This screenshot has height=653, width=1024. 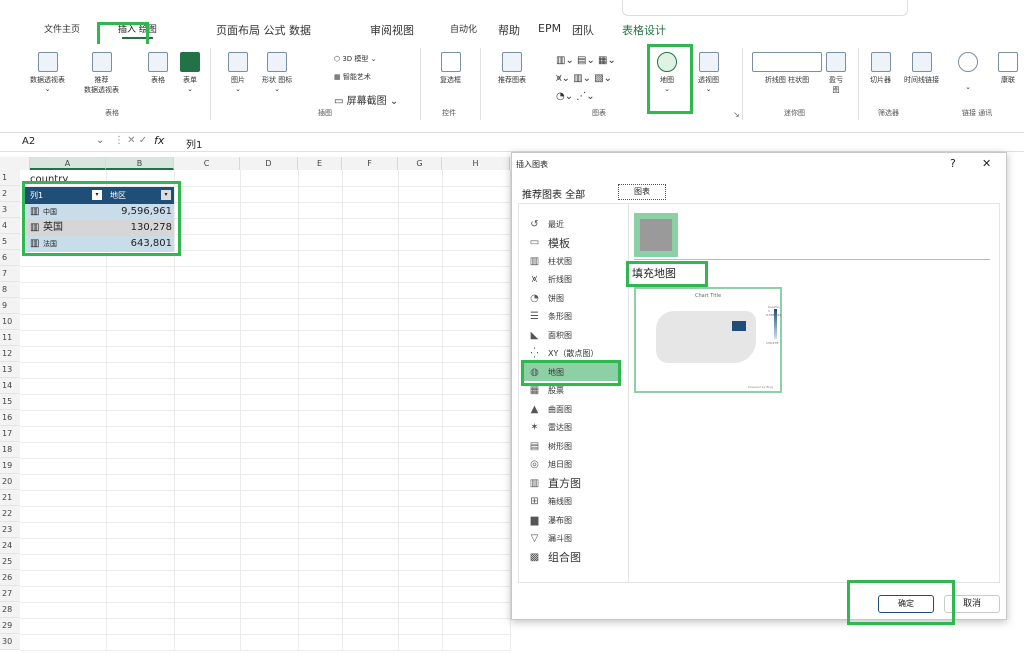 I want to click on row-header-6: 6, so click(x=10, y=258).